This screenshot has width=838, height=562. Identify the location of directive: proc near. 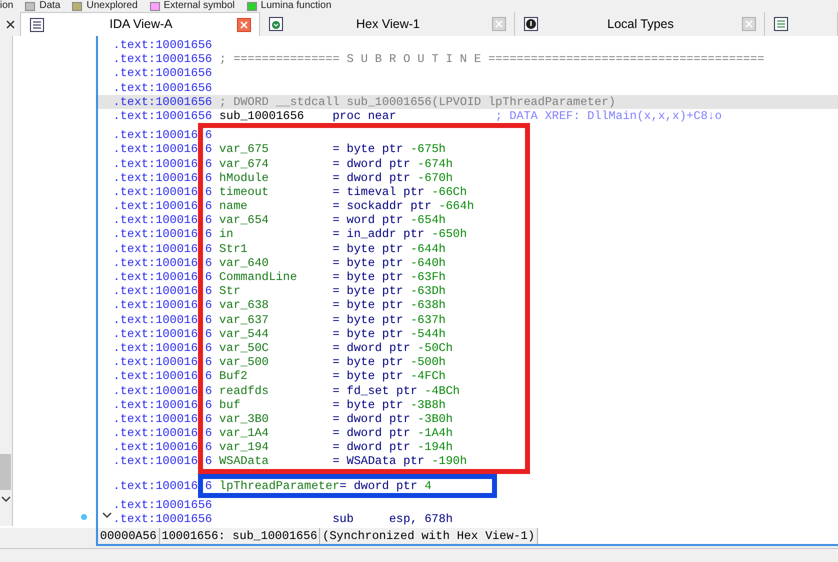
(364, 115).